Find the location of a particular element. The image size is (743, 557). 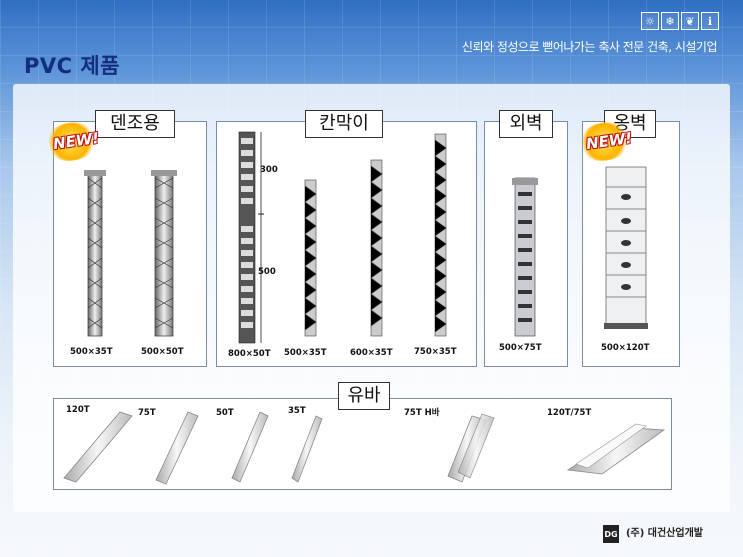

leaf-icon: ❦ is located at coordinates (690, 21).